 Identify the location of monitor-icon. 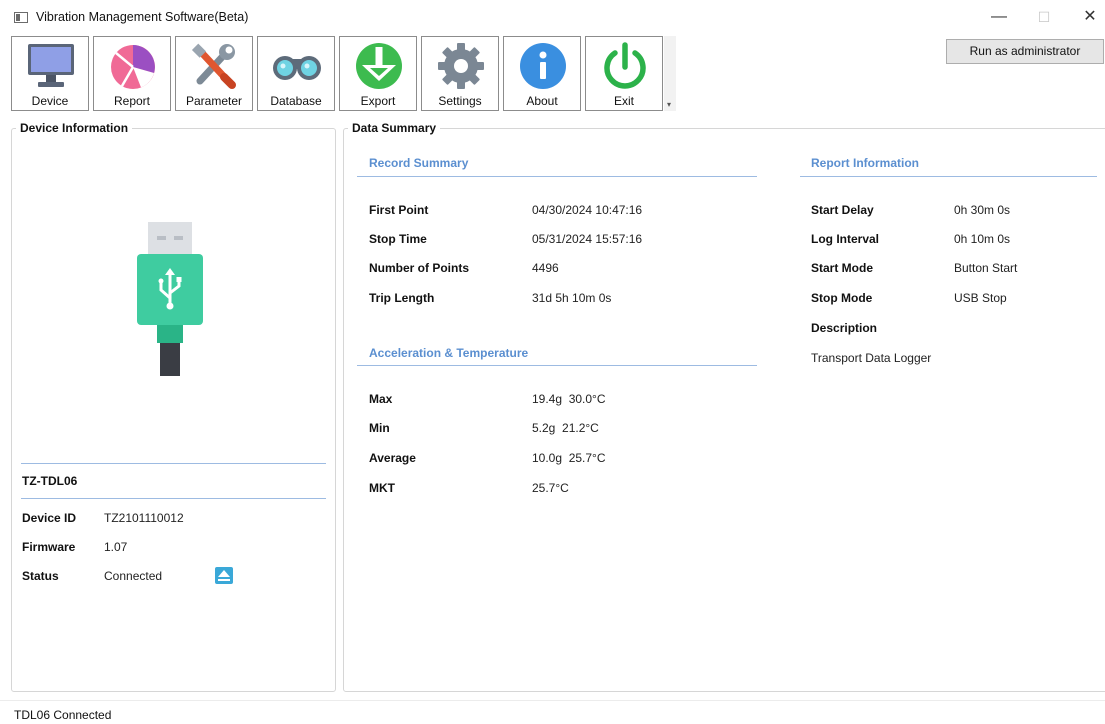
(51, 65).